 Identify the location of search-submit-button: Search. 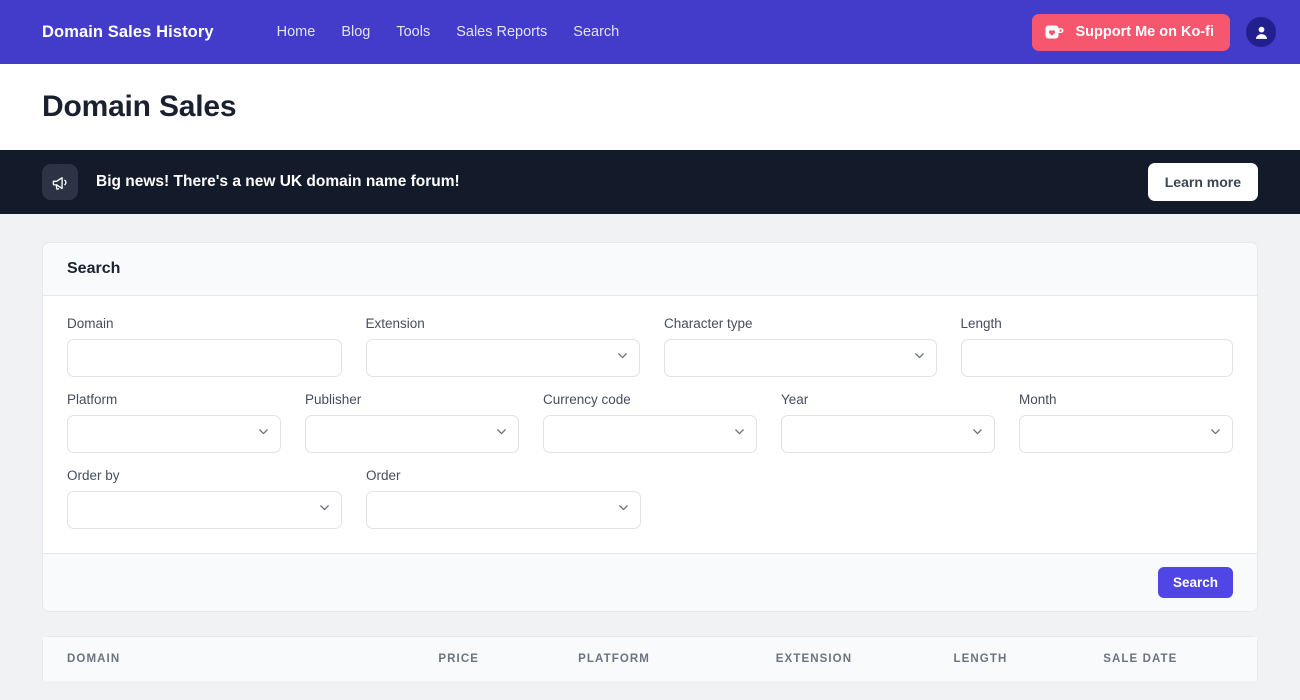
(1195, 582).